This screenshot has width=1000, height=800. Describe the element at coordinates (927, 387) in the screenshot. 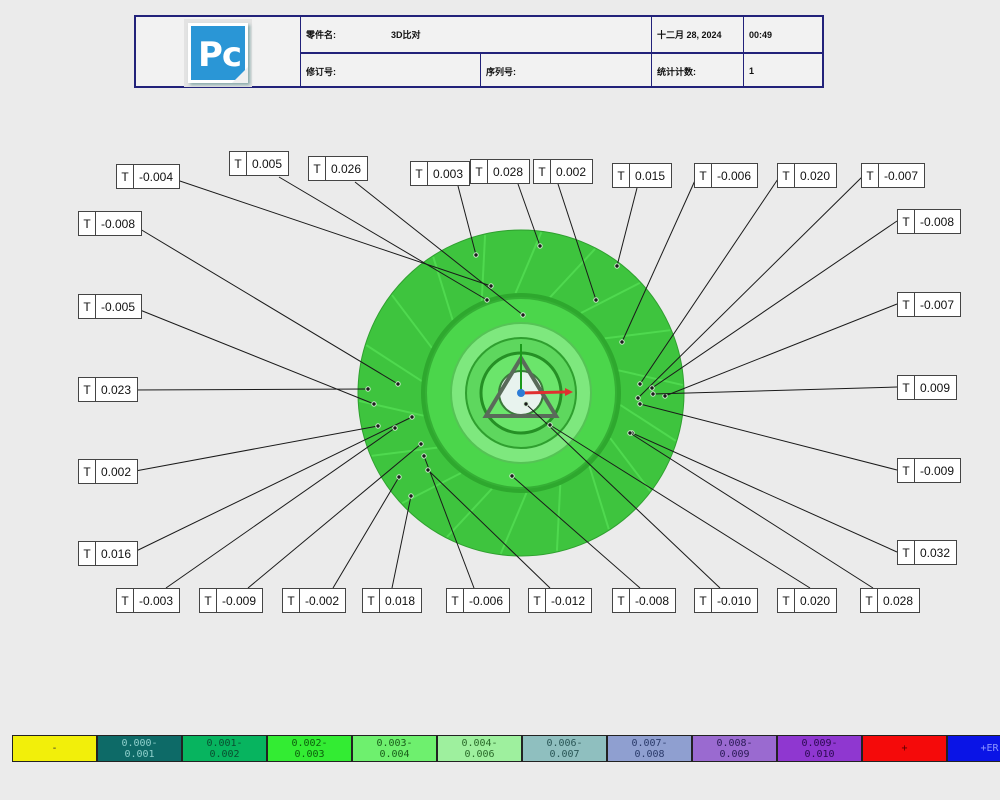

I see `callout-16: T 0.009` at that location.